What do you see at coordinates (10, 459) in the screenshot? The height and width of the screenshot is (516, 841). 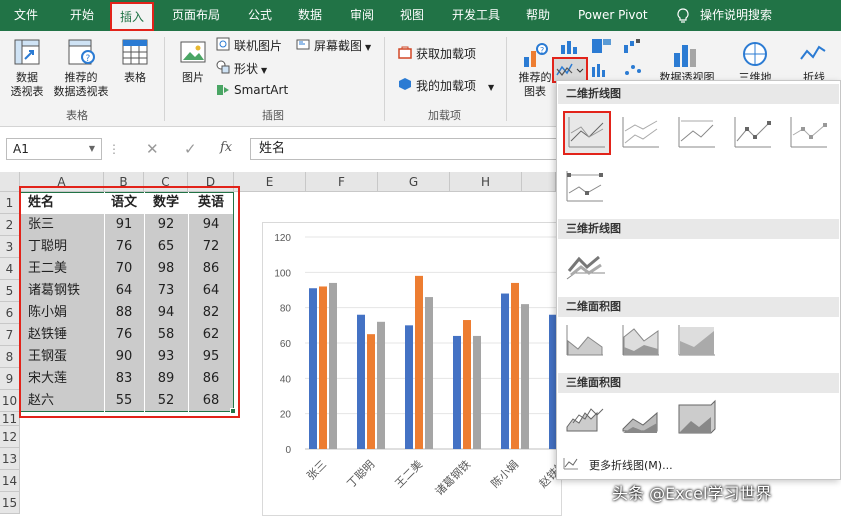 I see `row-header: 13` at bounding box center [10, 459].